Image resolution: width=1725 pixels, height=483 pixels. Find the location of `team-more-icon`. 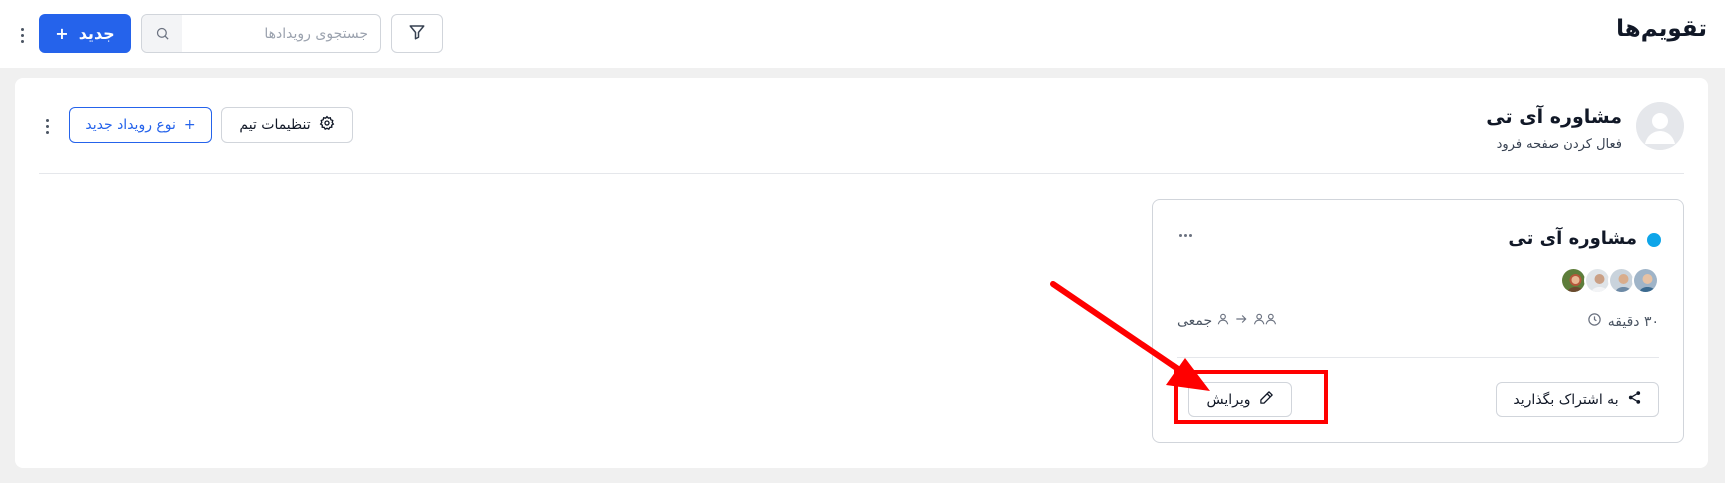

team-more-icon is located at coordinates (47, 126).